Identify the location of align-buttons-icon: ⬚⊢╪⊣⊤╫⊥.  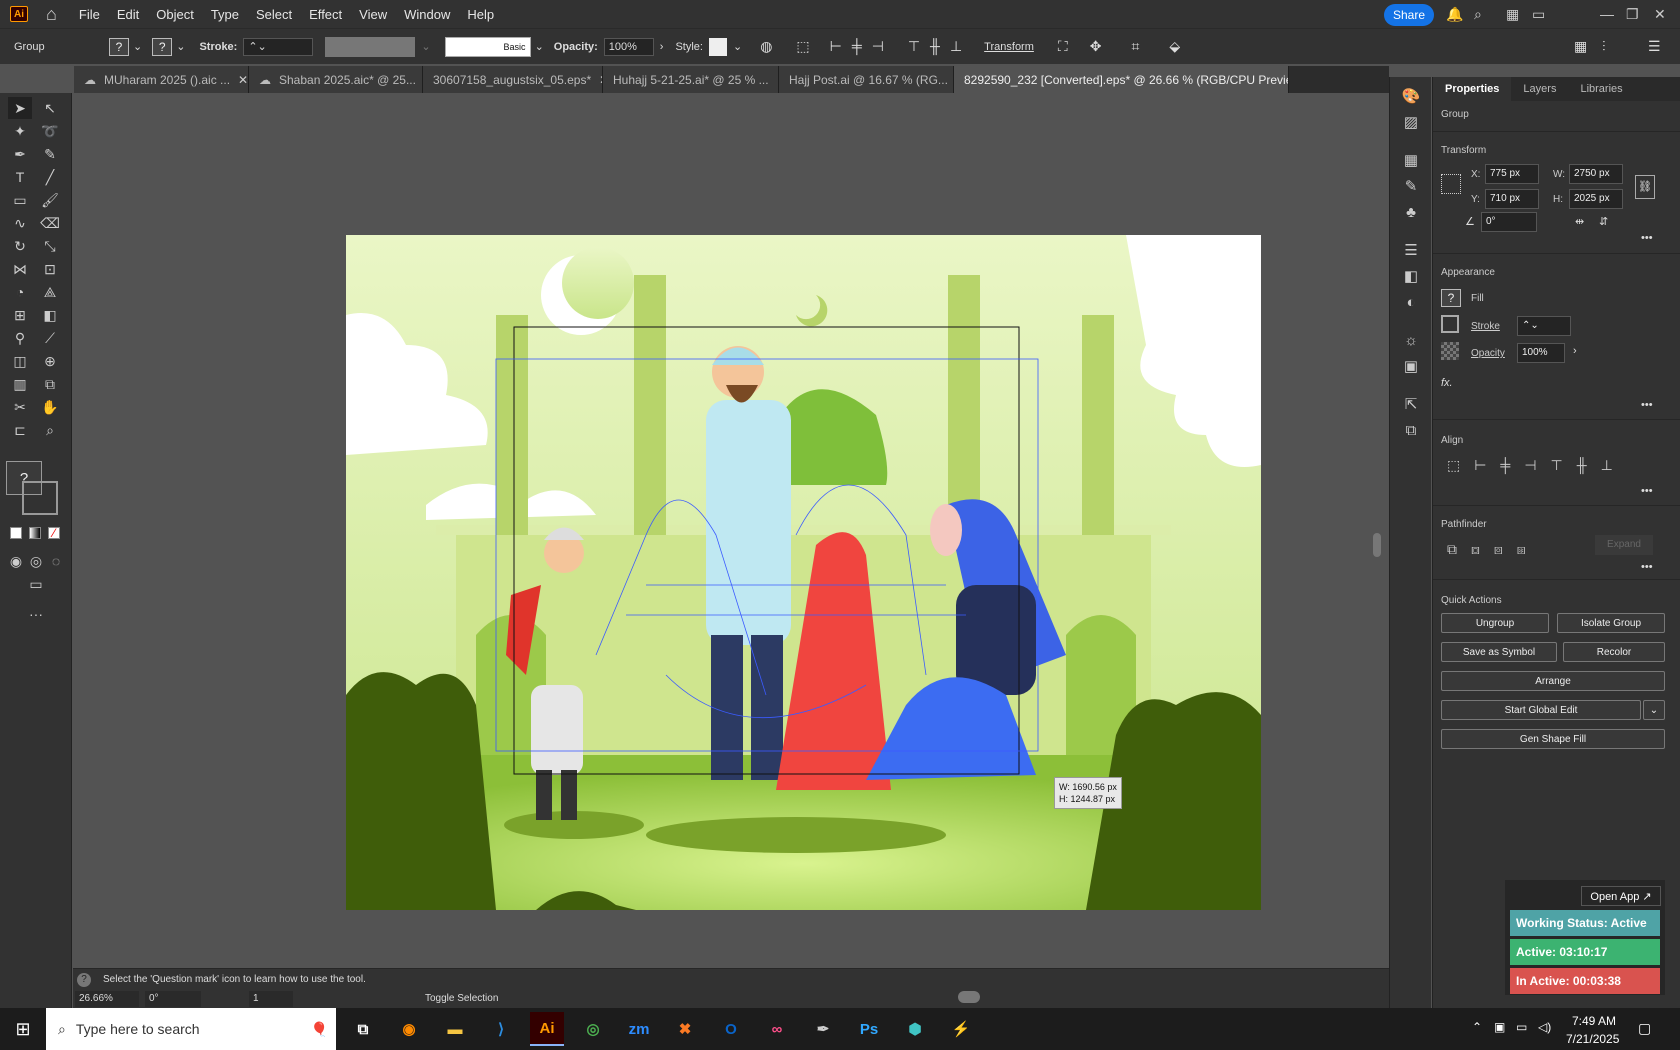
(1537, 465).